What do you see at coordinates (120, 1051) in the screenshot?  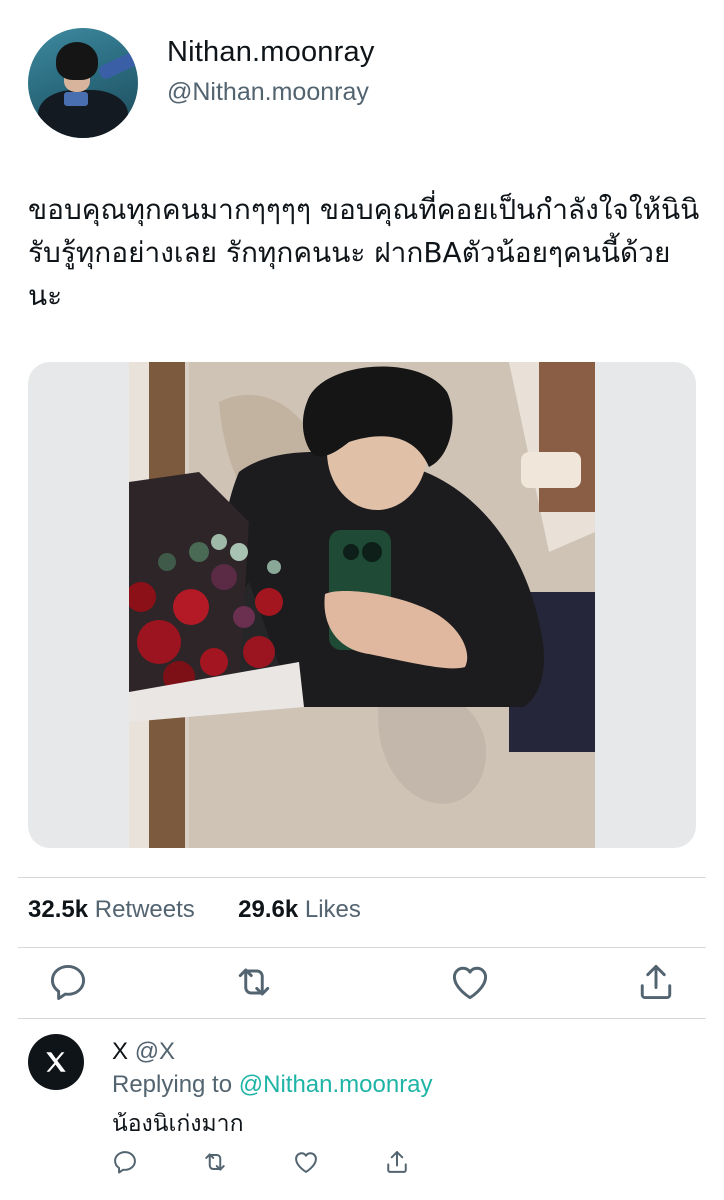 I see `reply-author-name: X` at bounding box center [120, 1051].